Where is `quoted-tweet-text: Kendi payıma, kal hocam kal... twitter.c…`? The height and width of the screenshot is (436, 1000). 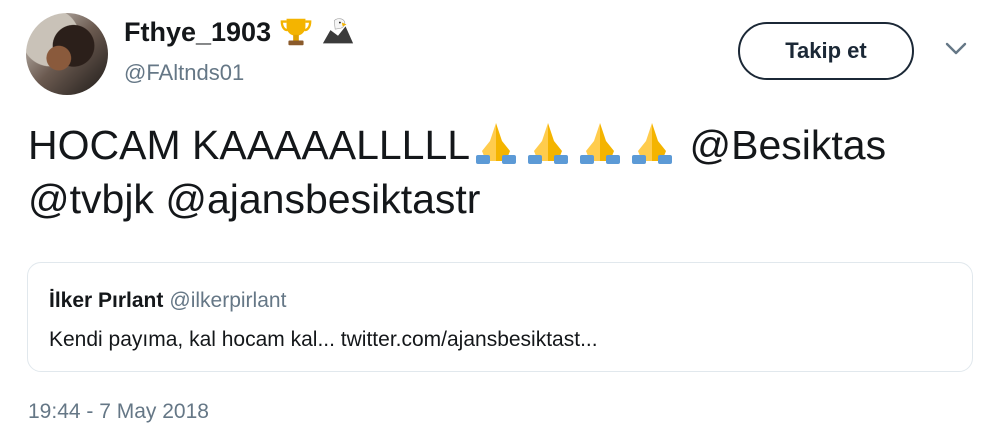 quoted-tweet-text: Kendi payıma, kal hocam kal... twitter.c… is located at coordinates (323, 339).